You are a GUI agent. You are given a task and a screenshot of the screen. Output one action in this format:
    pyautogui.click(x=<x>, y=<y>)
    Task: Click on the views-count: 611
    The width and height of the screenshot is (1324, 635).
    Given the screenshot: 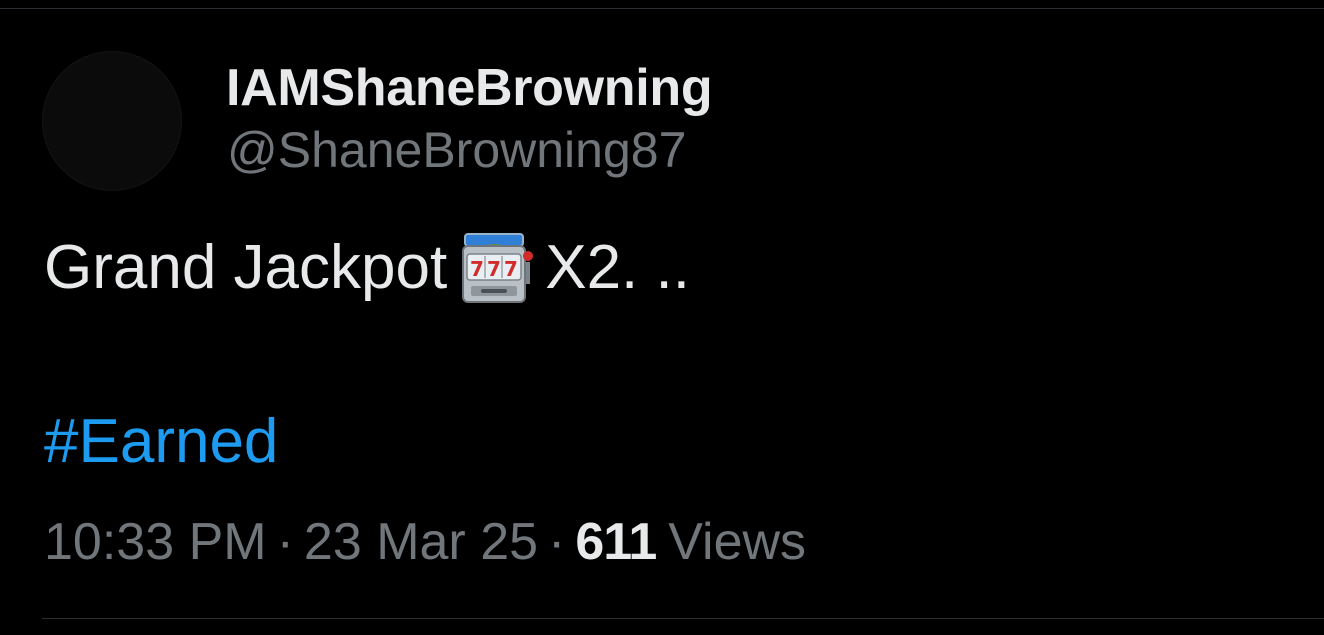 What is the action you would take?
    pyautogui.click(x=616, y=542)
    